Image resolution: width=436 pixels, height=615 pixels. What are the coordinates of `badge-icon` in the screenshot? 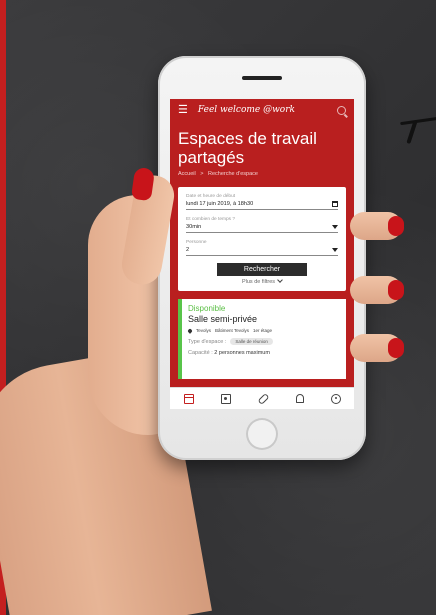 It's located at (225, 398).